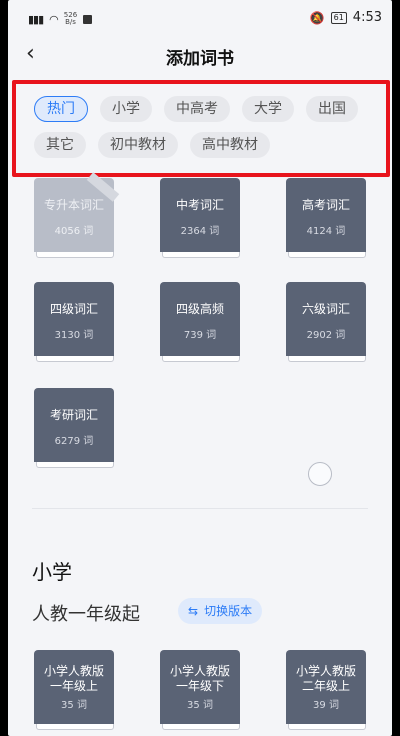 The image size is (400, 736). I want to click on category-chip: 高中教材, so click(230, 145).